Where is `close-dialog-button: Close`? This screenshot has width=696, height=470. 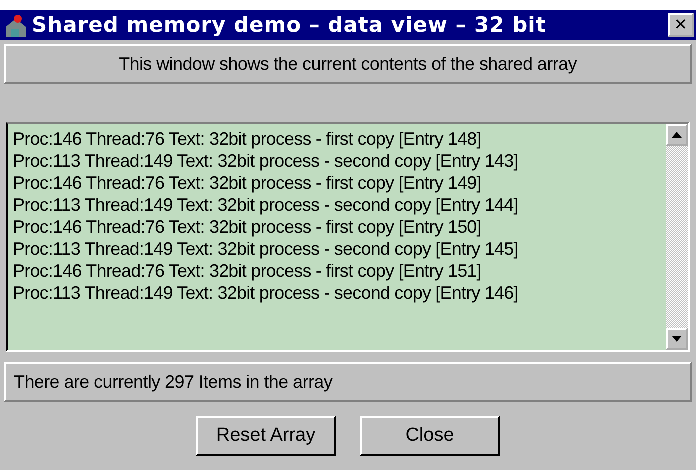
close-dialog-button: Close is located at coordinates (430, 436).